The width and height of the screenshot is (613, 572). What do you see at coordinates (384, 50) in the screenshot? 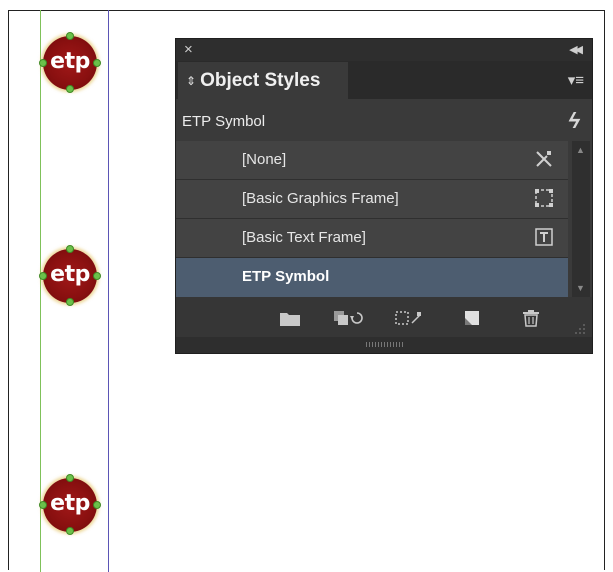
I see `panel-titlebar: × ◀◀` at bounding box center [384, 50].